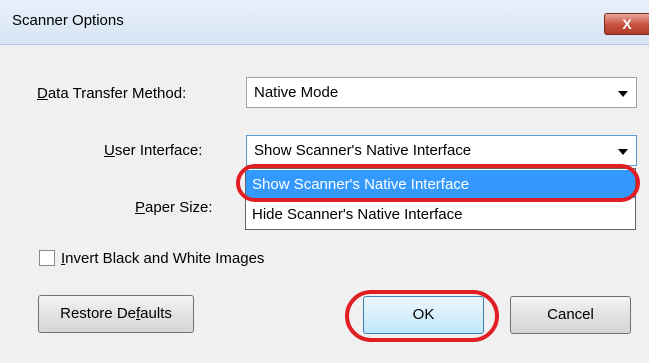 The height and width of the screenshot is (363, 649). I want to click on user-interface-value: Show Scanner's Native Interface, so click(363, 150).